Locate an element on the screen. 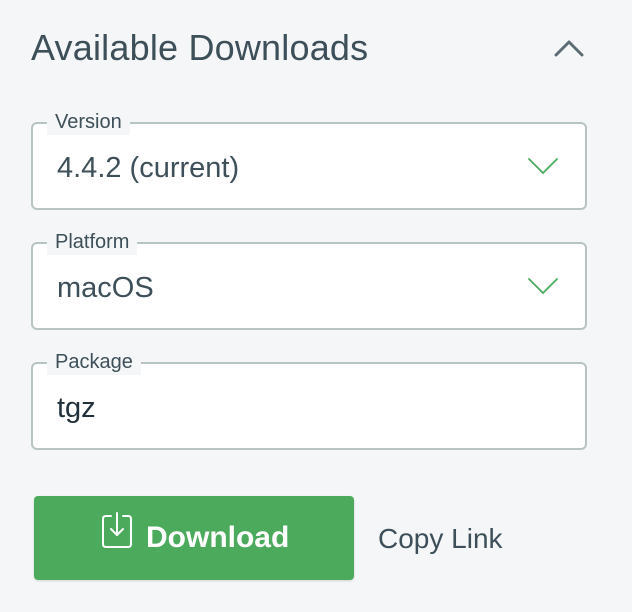  download-icon is located at coordinates (117, 530).